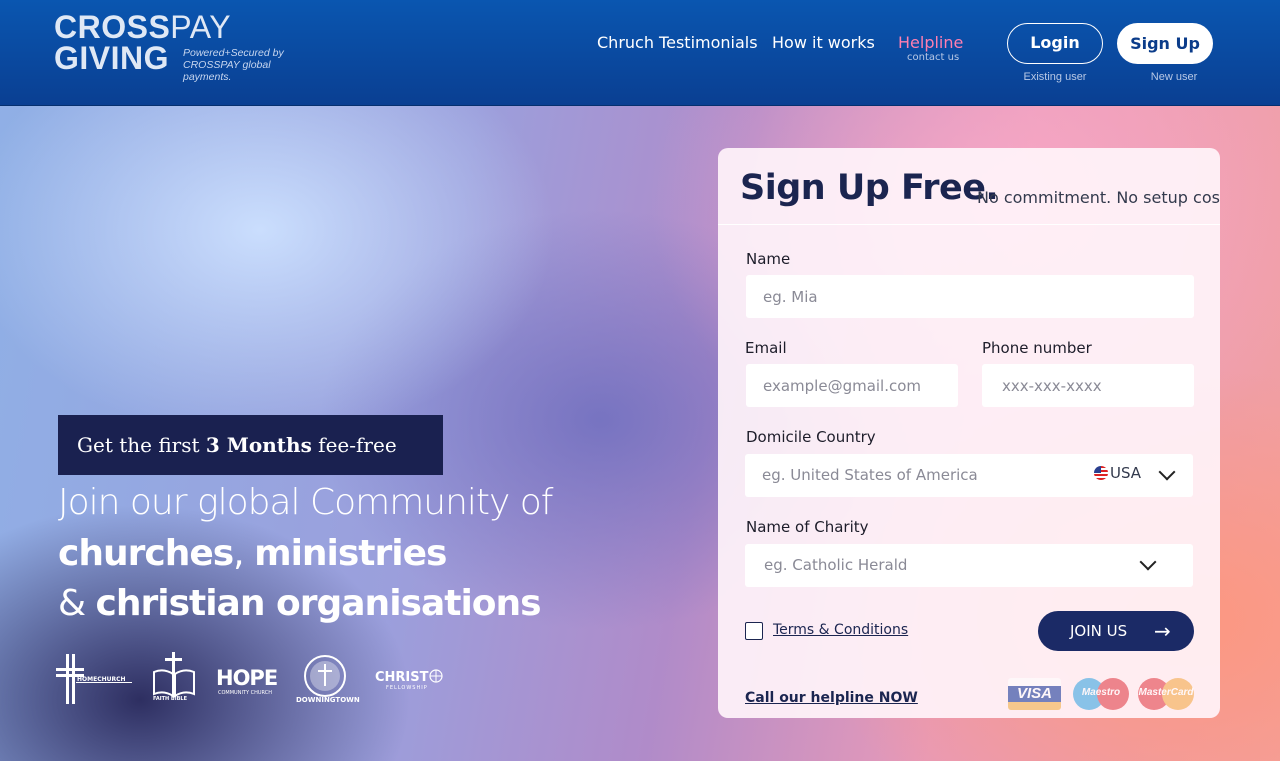 The image size is (1280, 761). I want to click on downingtown-emblem-icon, so click(325, 676).